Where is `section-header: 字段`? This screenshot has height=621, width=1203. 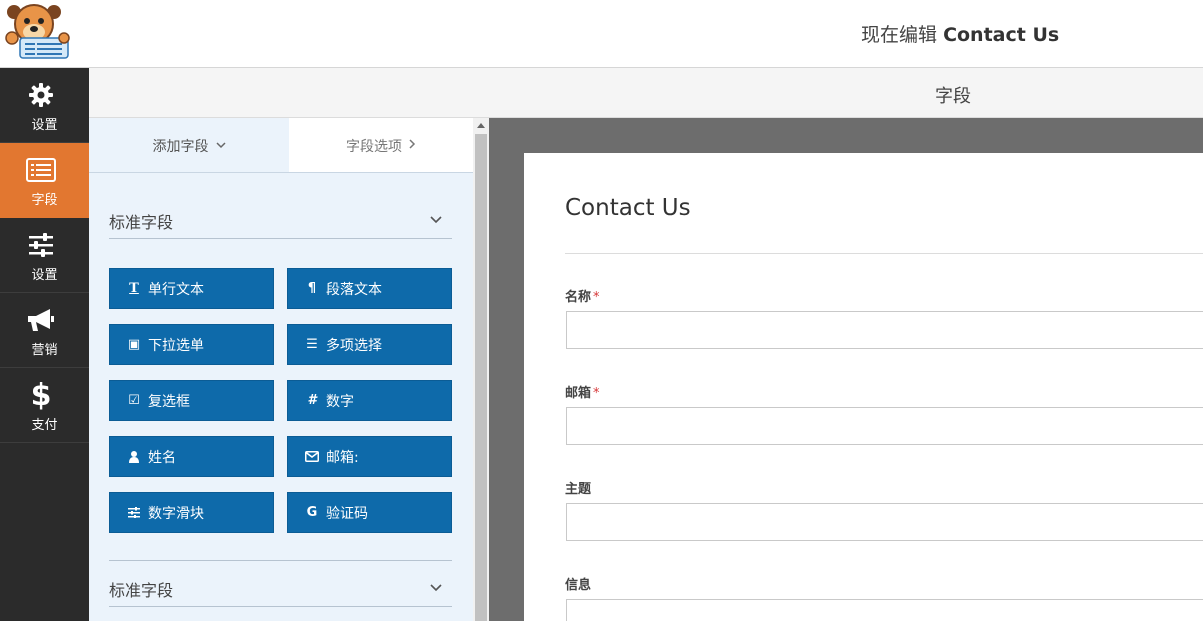 section-header: 字段 is located at coordinates (646, 93).